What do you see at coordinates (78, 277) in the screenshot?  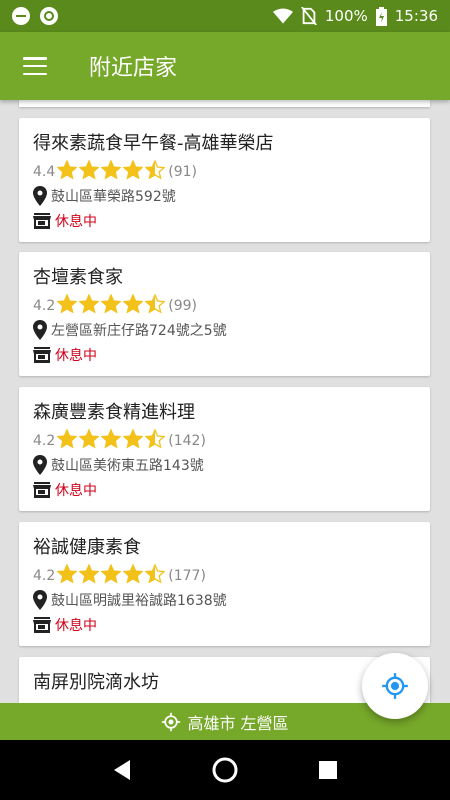 I see `shop-name: 杏壇素食家` at bounding box center [78, 277].